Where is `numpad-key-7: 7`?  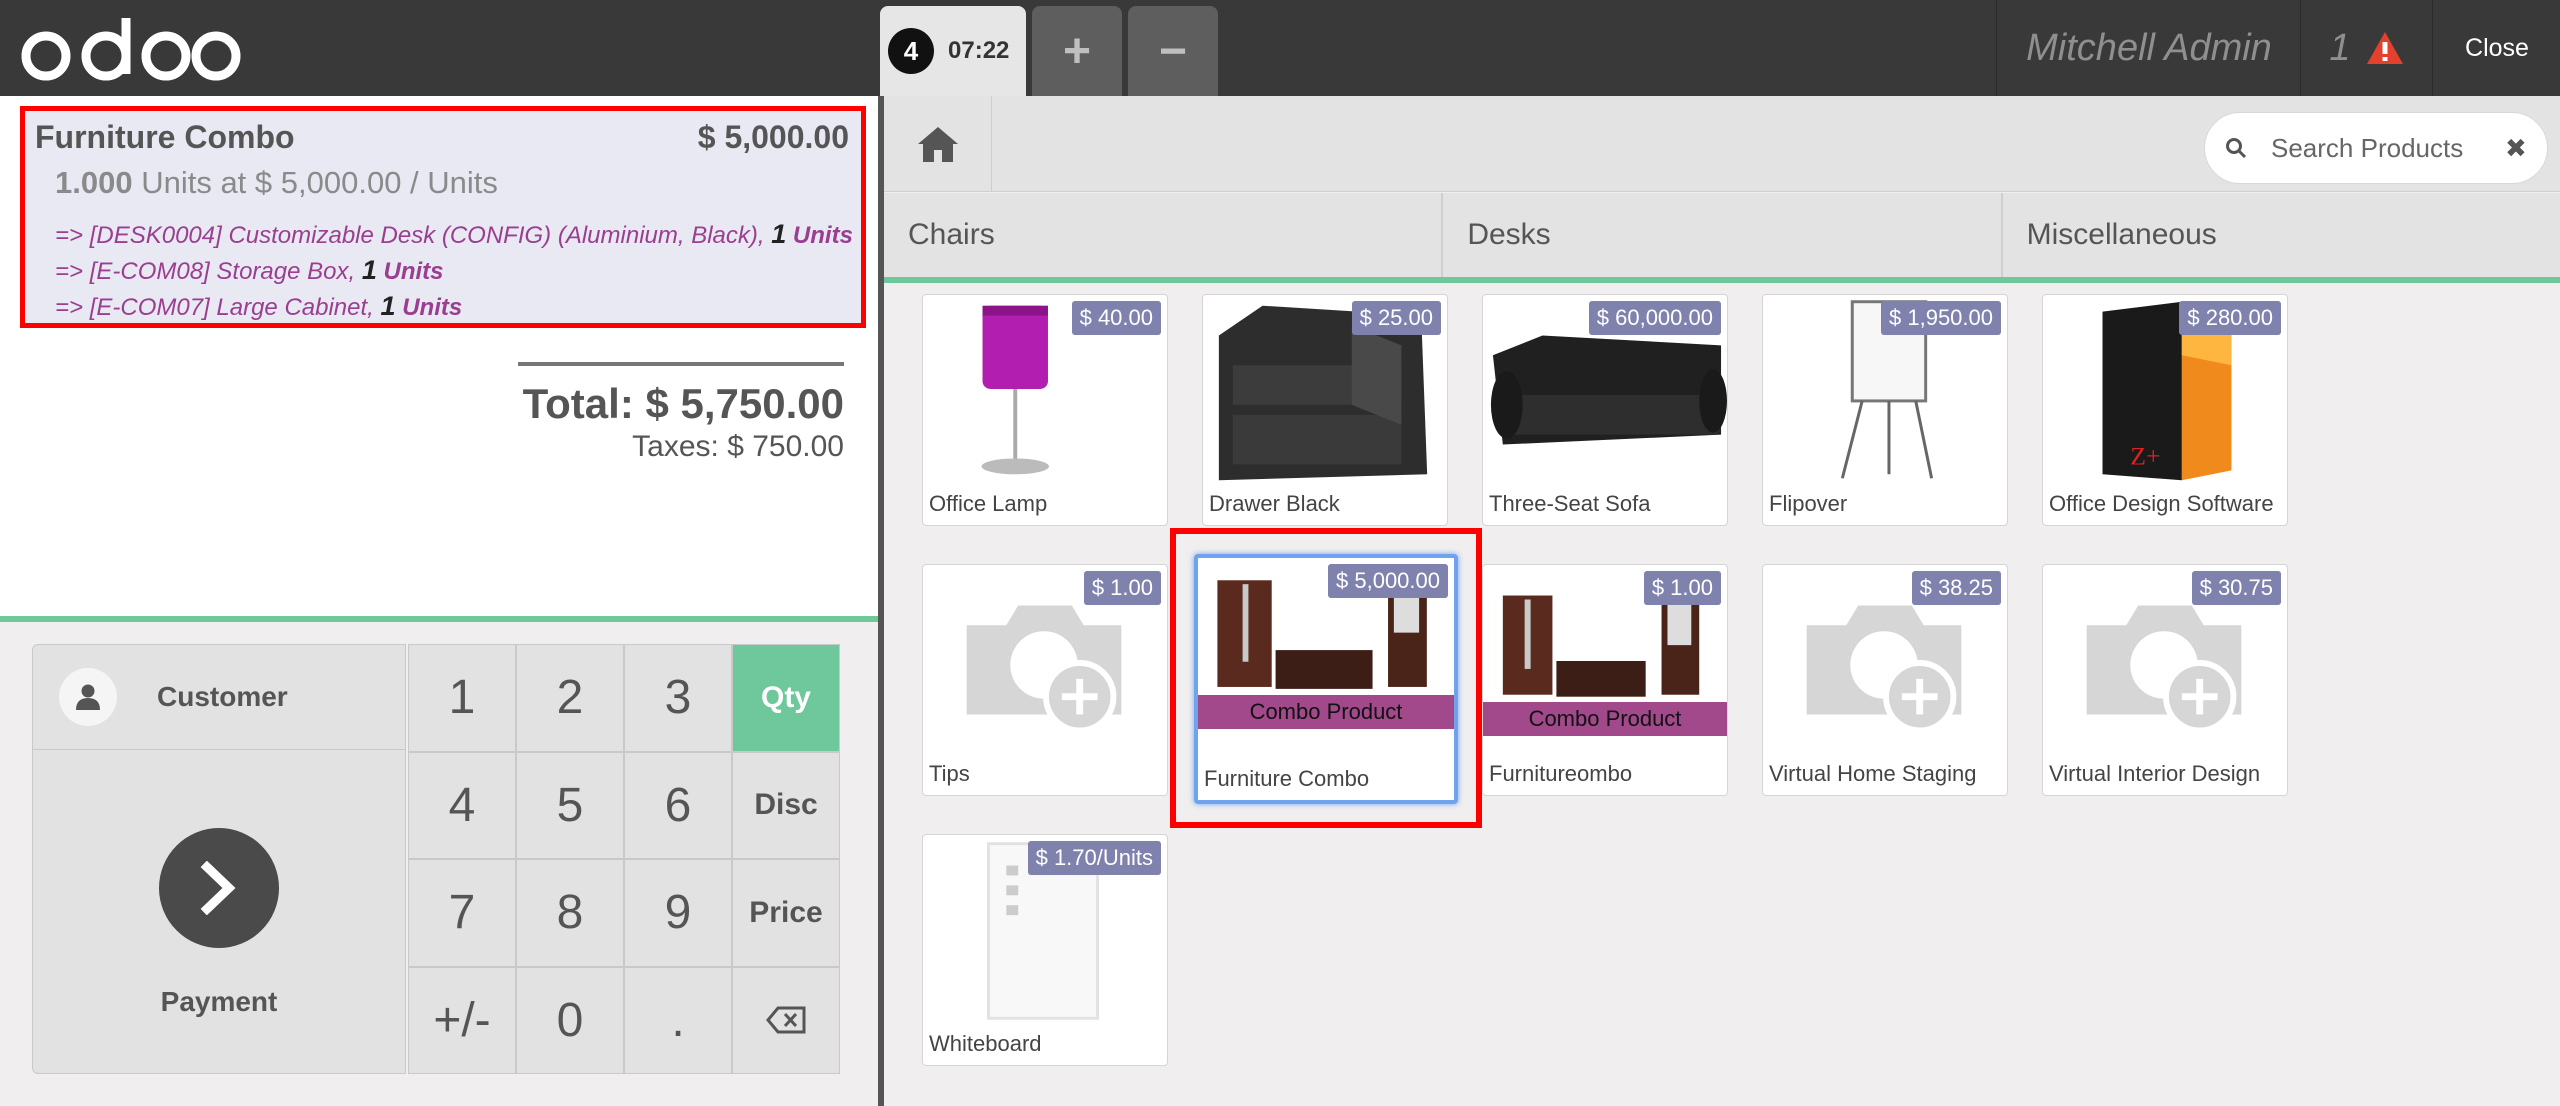 numpad-key-7: 7 is located at coordinates (462, 913).